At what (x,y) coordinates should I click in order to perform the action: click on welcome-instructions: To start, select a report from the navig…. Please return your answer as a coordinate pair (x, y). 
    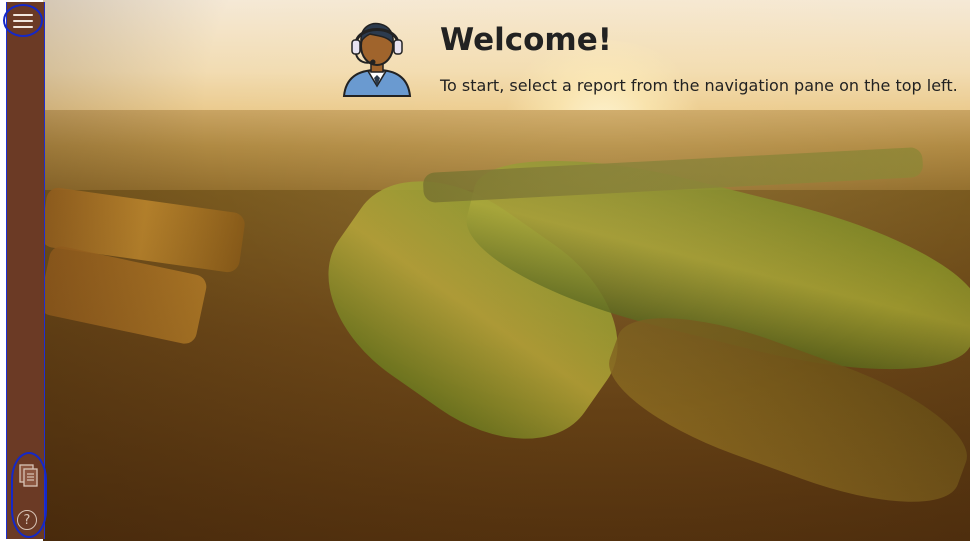
    Looking at the image, I should click on (699, 85).